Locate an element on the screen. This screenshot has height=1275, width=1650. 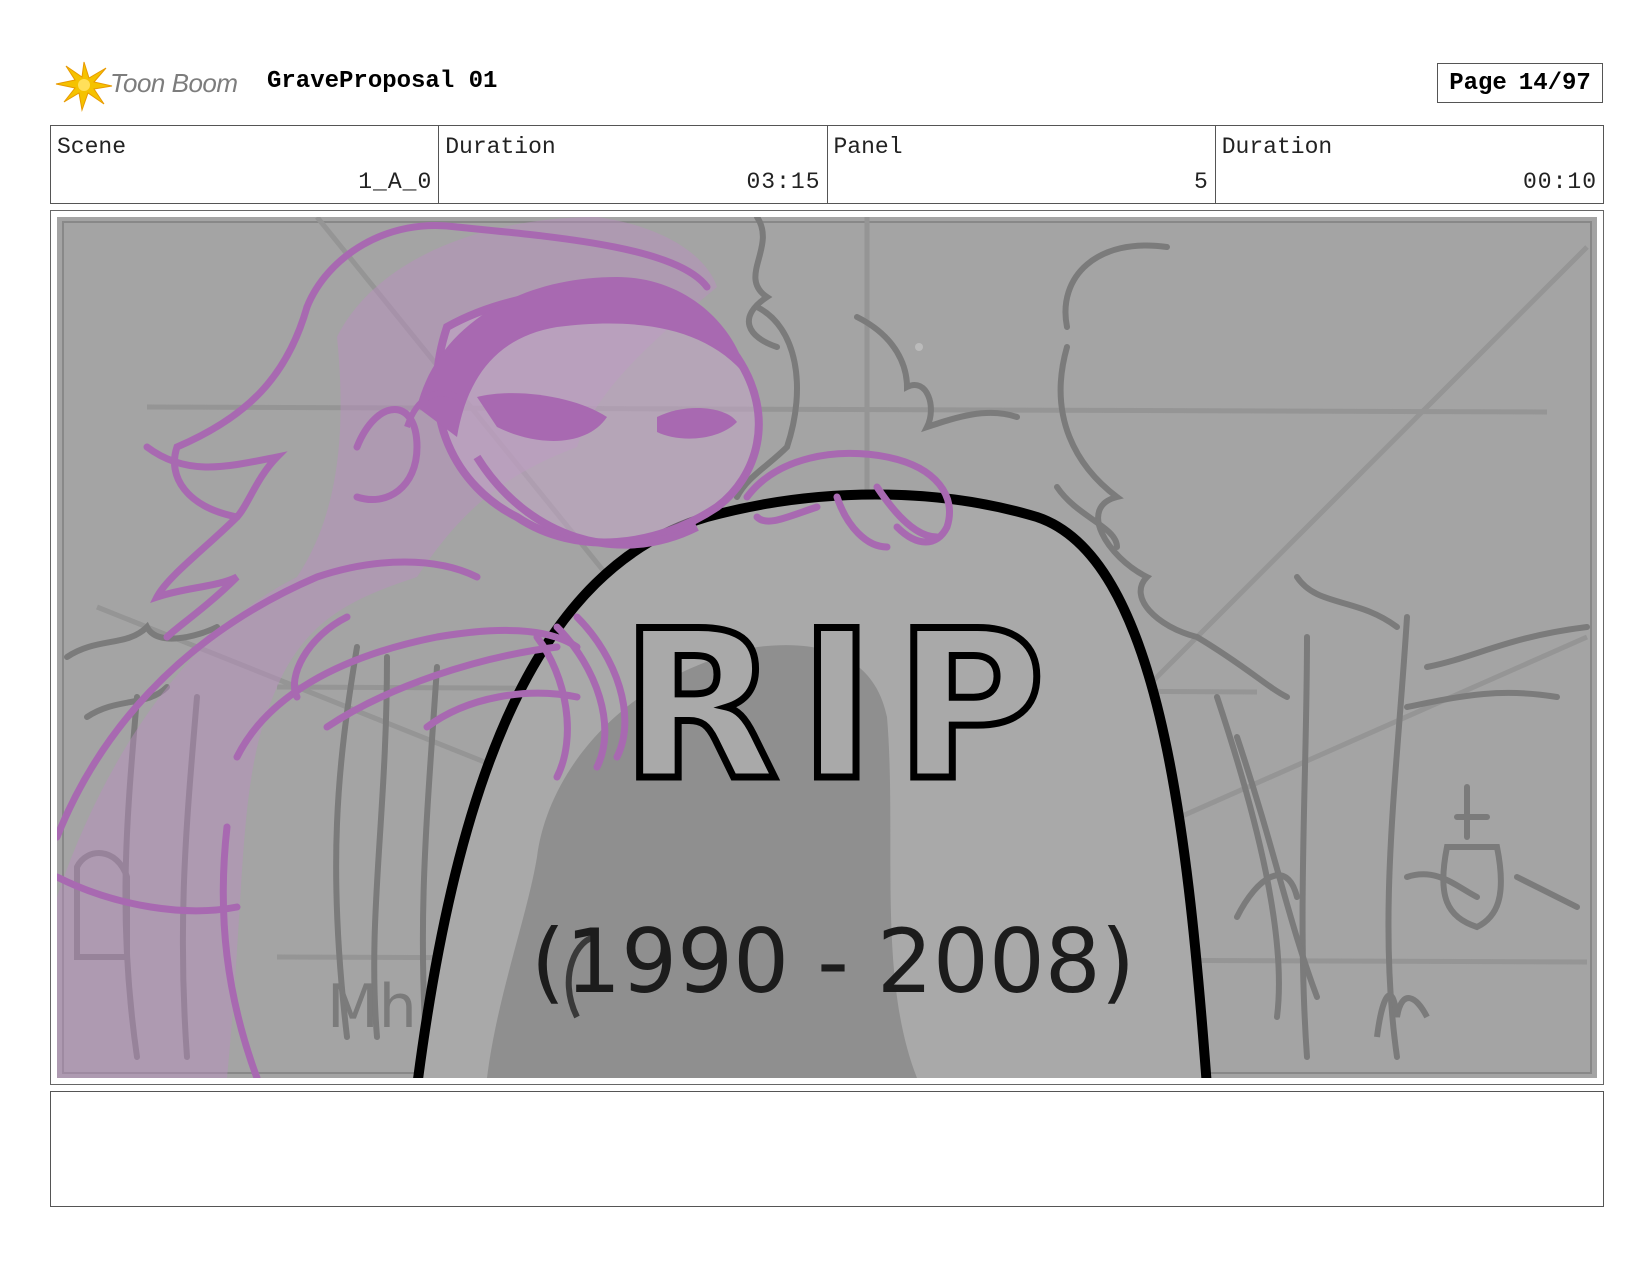
tombstone-dates: (1990 - 2008) is located at coordinates (833, 961).